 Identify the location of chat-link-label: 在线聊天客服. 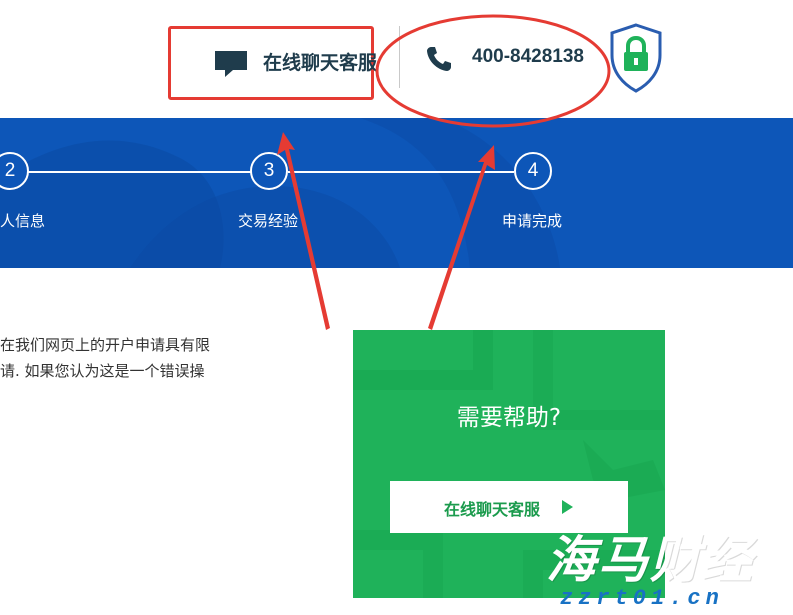
(320, 63).